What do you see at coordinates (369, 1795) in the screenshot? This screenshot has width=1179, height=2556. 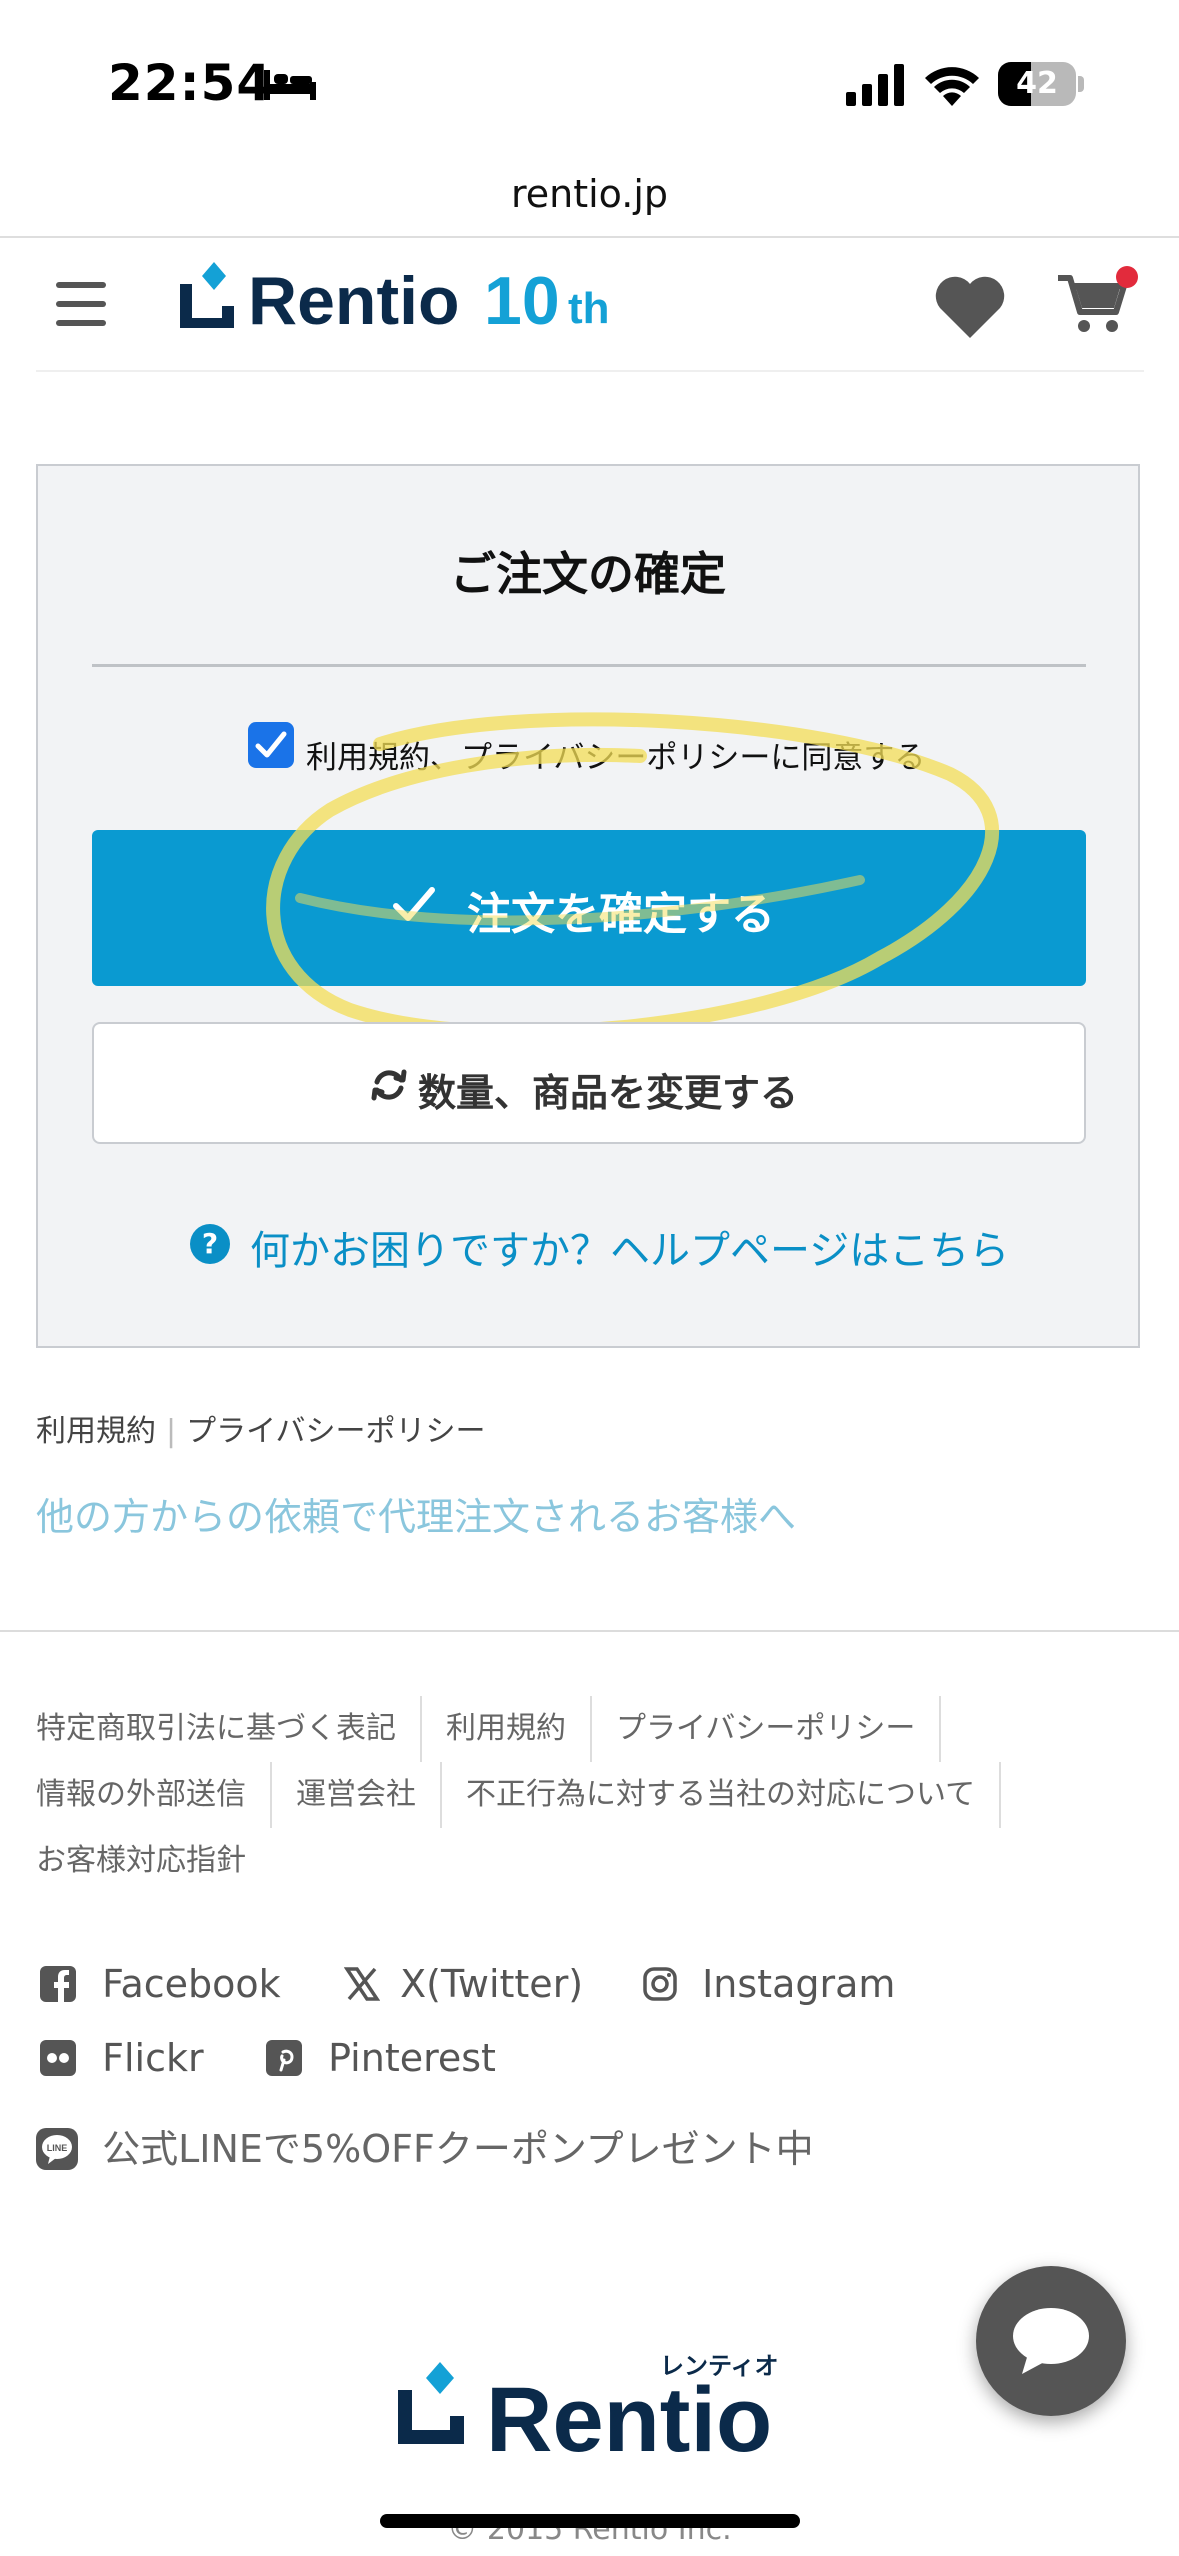 I see `footer-link-company: 運営会社` at bounding box center [369, 1795].